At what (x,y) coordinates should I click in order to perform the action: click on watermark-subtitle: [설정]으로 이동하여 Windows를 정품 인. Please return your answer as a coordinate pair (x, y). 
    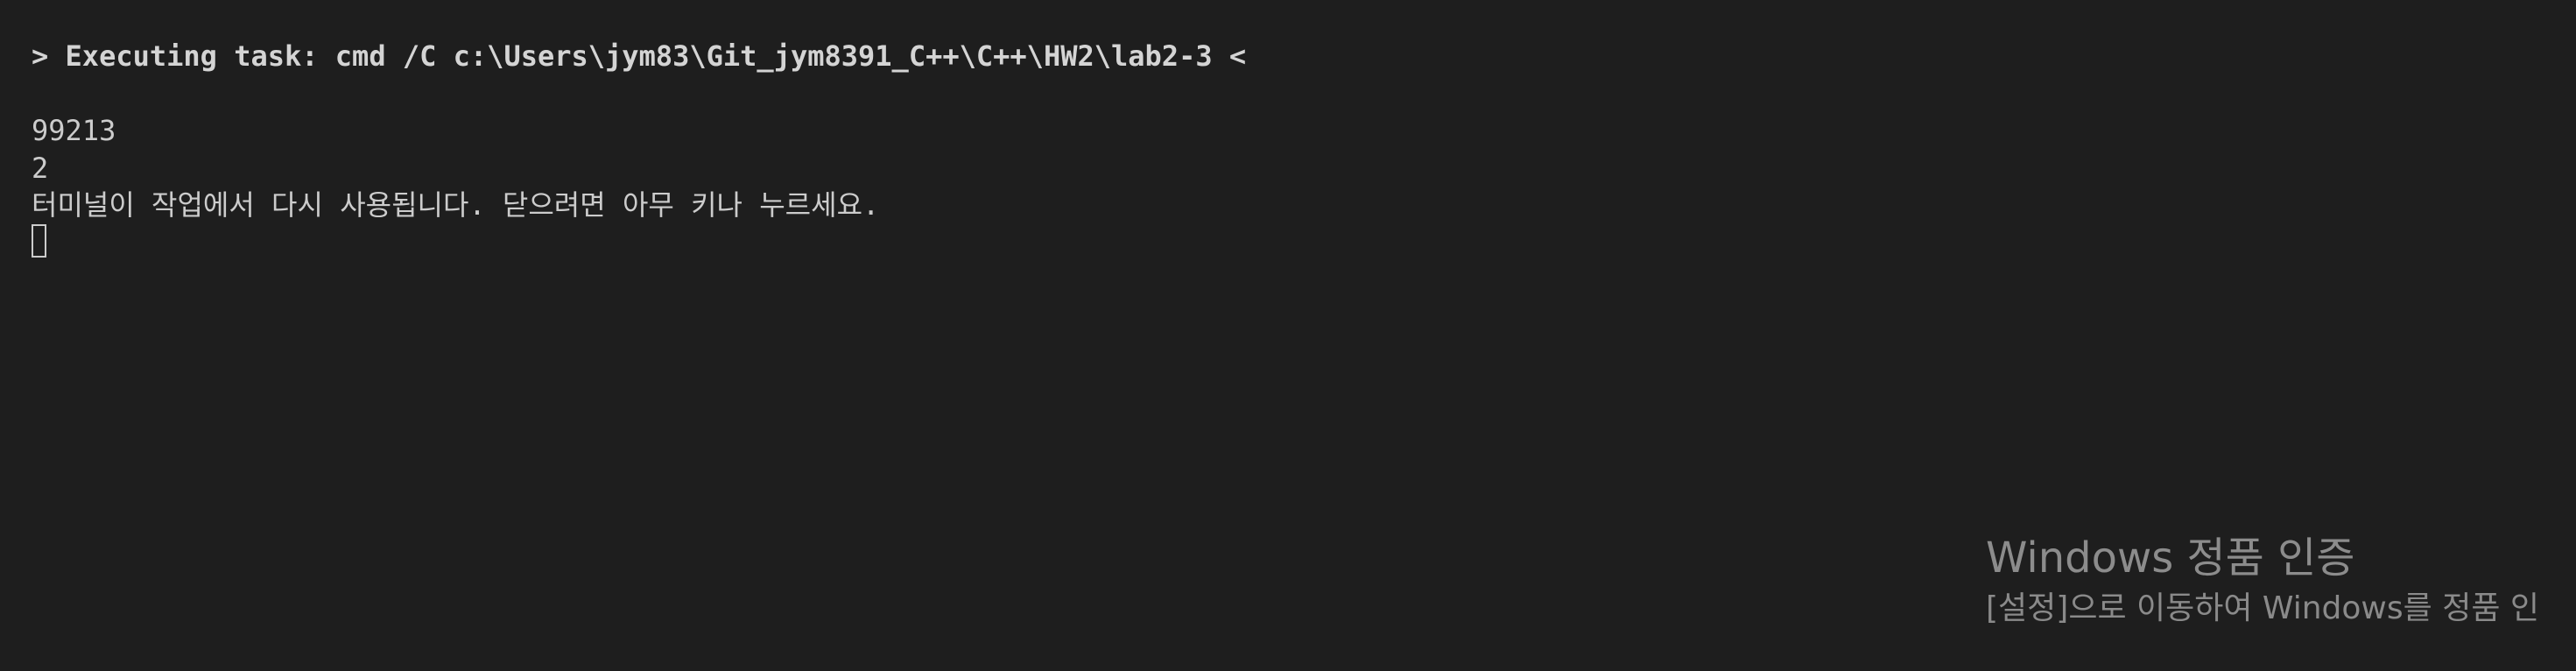
    Looking at the image, I should click on (2263, 608).